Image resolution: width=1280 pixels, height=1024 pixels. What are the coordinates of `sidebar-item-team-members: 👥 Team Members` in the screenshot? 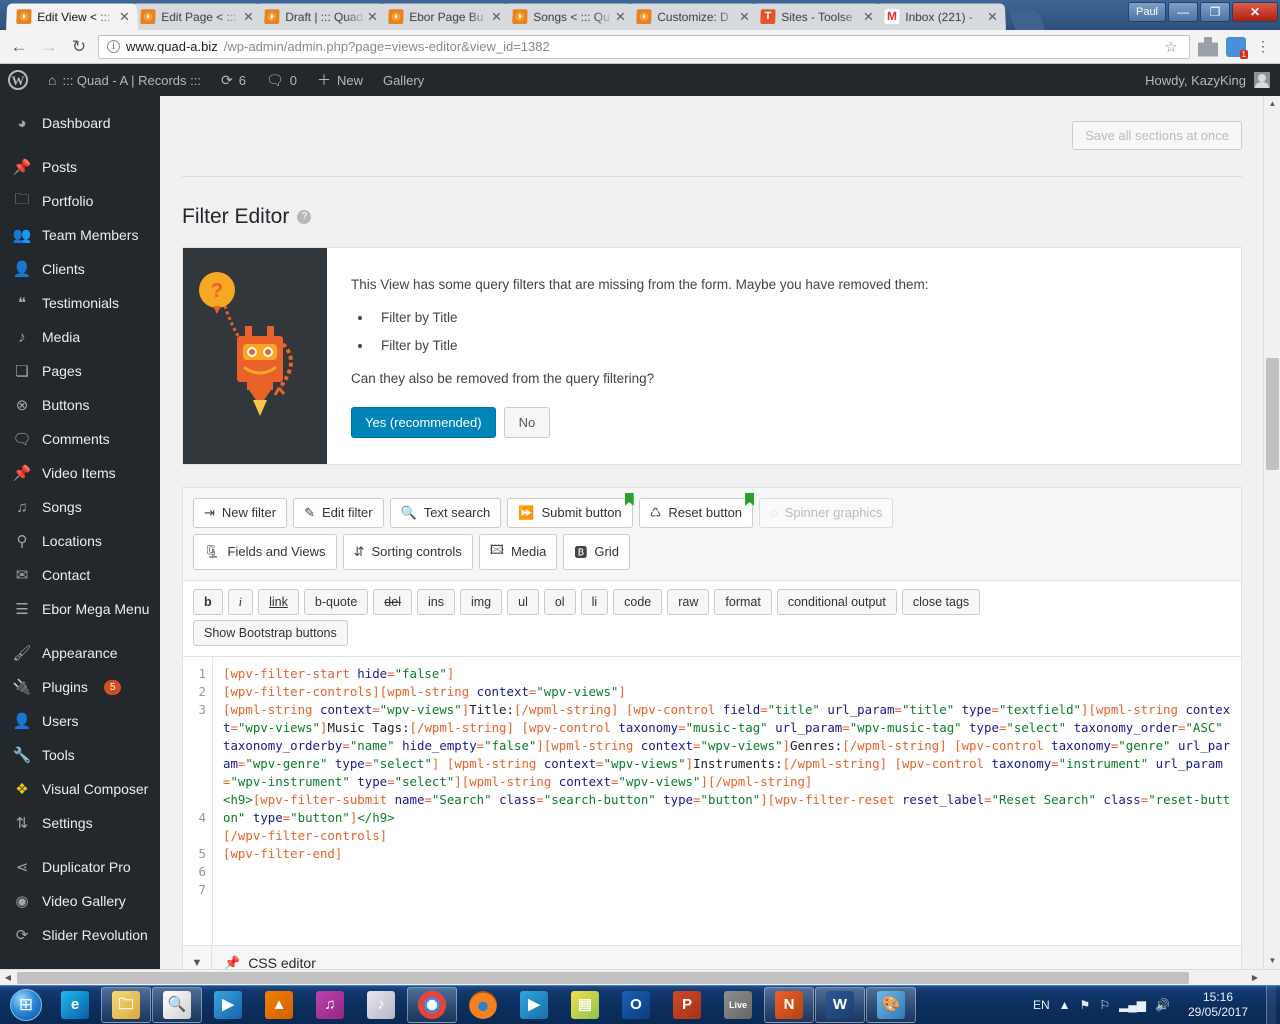 It's located at (80, 235).